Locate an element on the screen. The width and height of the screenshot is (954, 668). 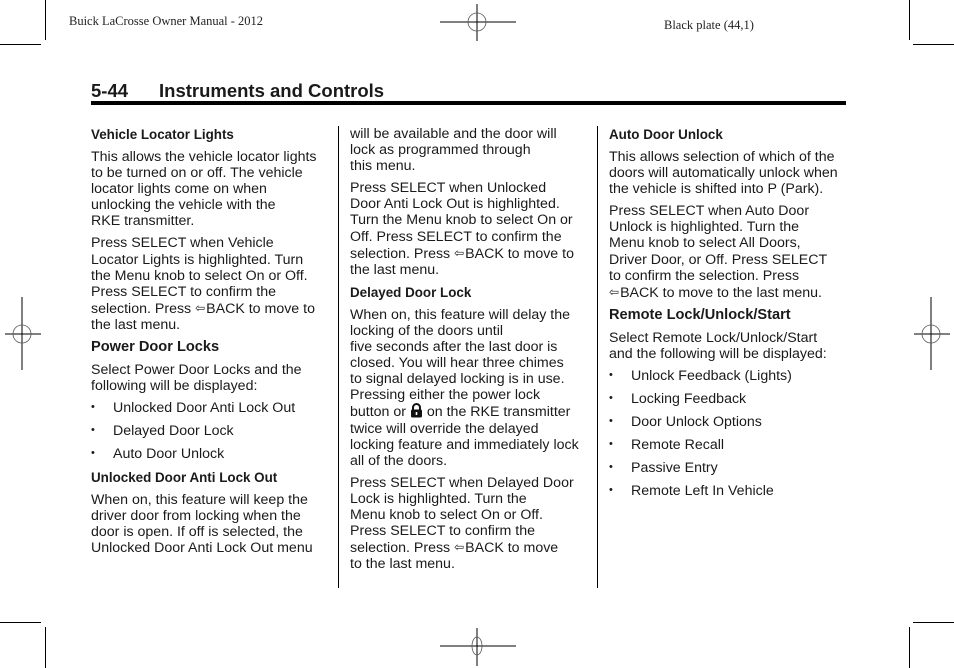
heading-vehicle-locator-lights: Vehicle Locator Lights is located at coordinates (162, 134).